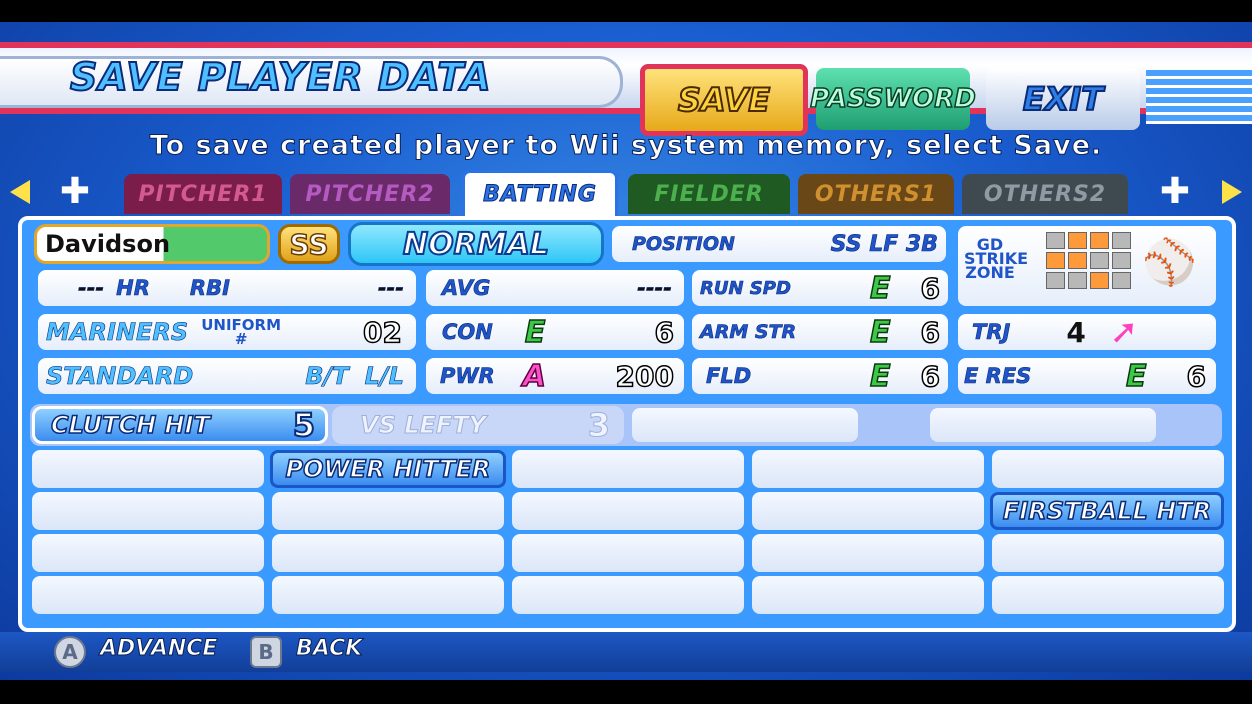 Image resolution: width=1252 pixels, height=704 pixels. Describe the element at coordinates (664, 332) in the screenshot. I see `con-value: 6` at that location.